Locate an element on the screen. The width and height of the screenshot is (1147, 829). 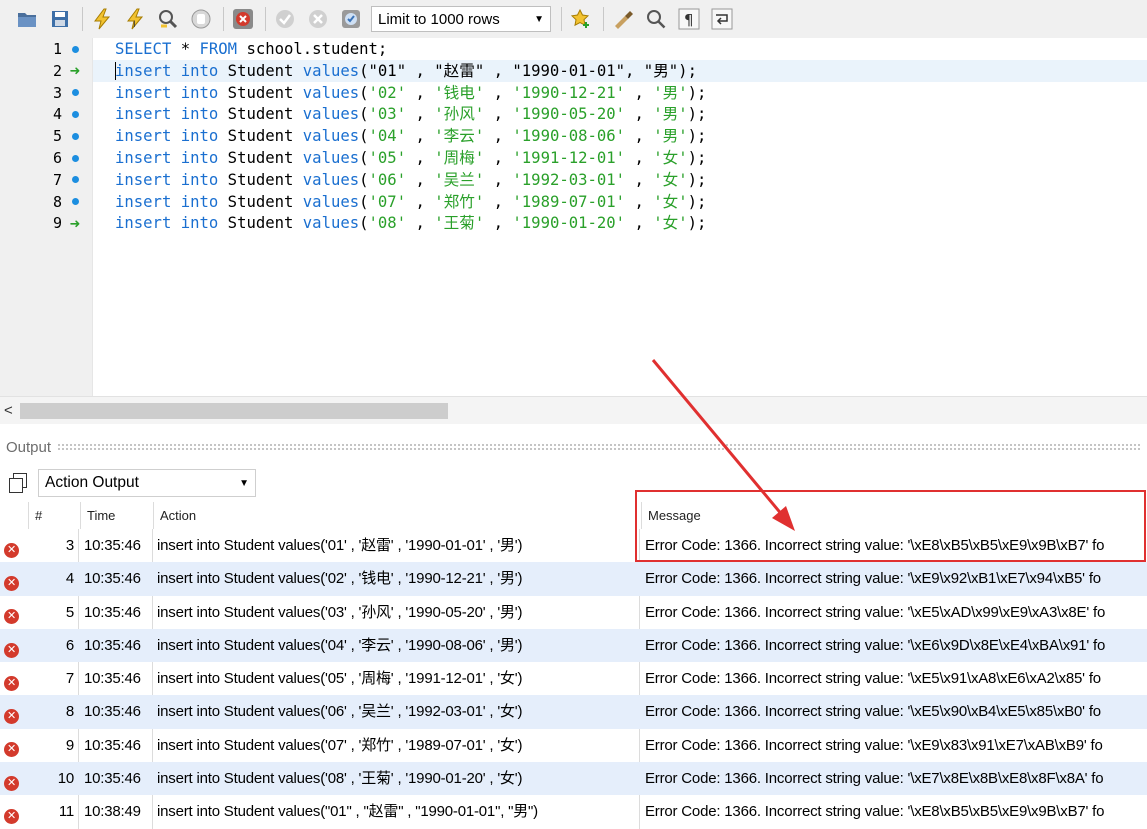
sql-string: '1990-12-21' is located at coordinates (569, 92).